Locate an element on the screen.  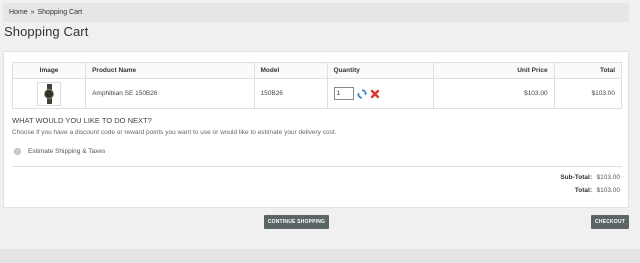
refresh-icon is located at coordinates (361, 93).